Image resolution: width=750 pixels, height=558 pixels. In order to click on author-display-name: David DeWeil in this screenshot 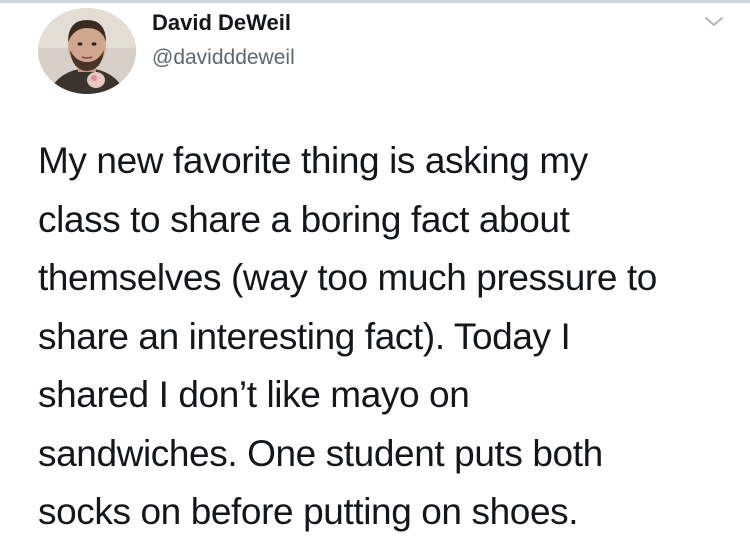, I will do `click(223, 23)`.